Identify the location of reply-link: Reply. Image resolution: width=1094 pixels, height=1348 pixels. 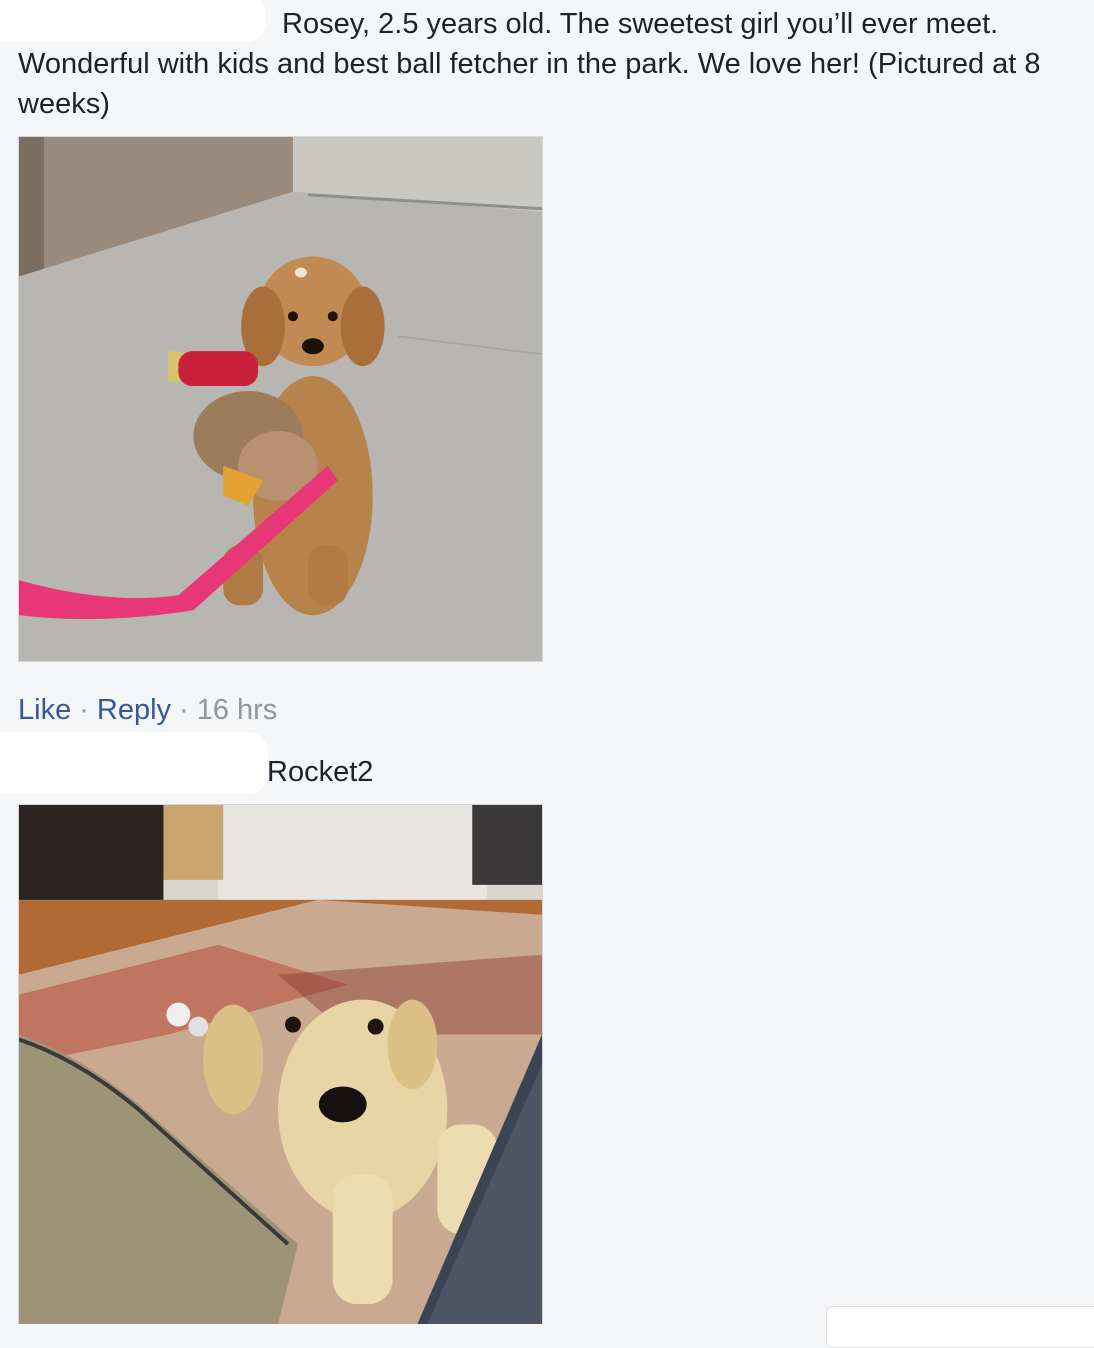
(134, 710).